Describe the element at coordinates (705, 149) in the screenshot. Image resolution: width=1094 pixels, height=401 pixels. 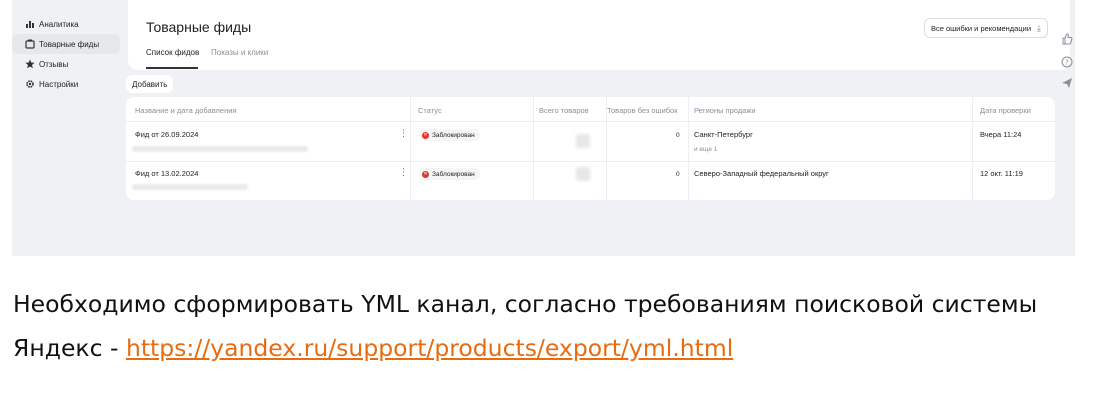
I see `region-more: и еще 1` at that location.